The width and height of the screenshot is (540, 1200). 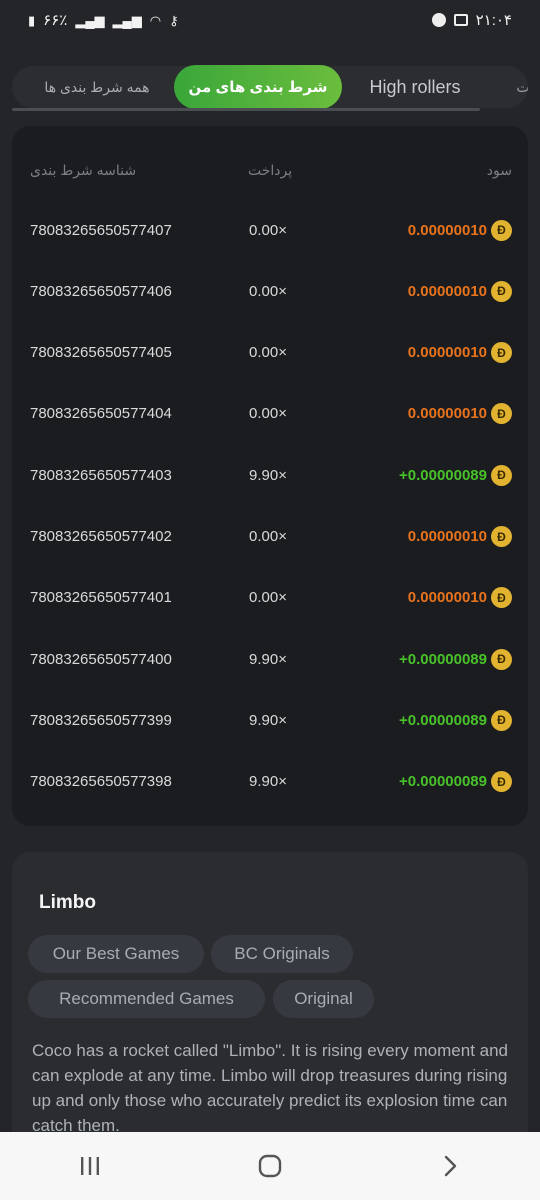 What do you see at coordinates (101, 598) in the screenshot?
I see `bet-id: 78083265650577401` at bounding box center [101, 598].